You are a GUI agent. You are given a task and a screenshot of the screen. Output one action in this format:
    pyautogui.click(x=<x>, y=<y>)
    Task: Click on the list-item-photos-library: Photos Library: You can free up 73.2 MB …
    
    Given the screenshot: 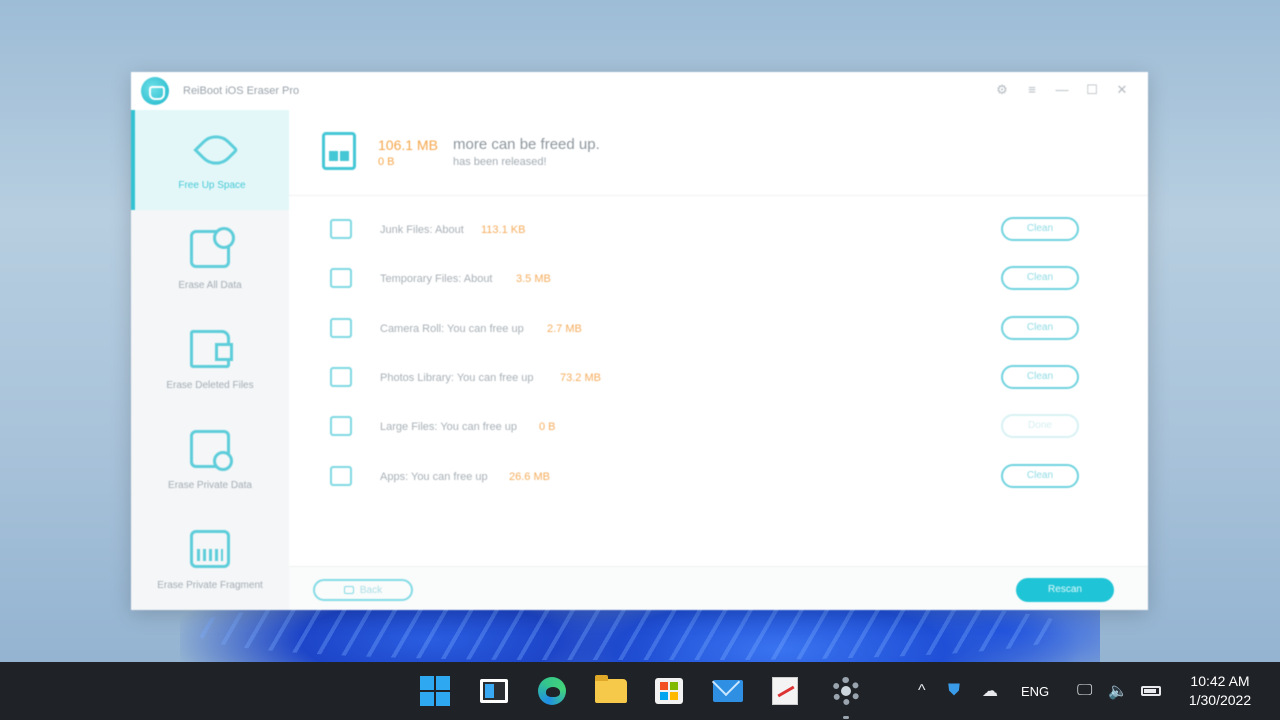 What is the action you would take?
    pyautogui.click(x=718, y=378)
    